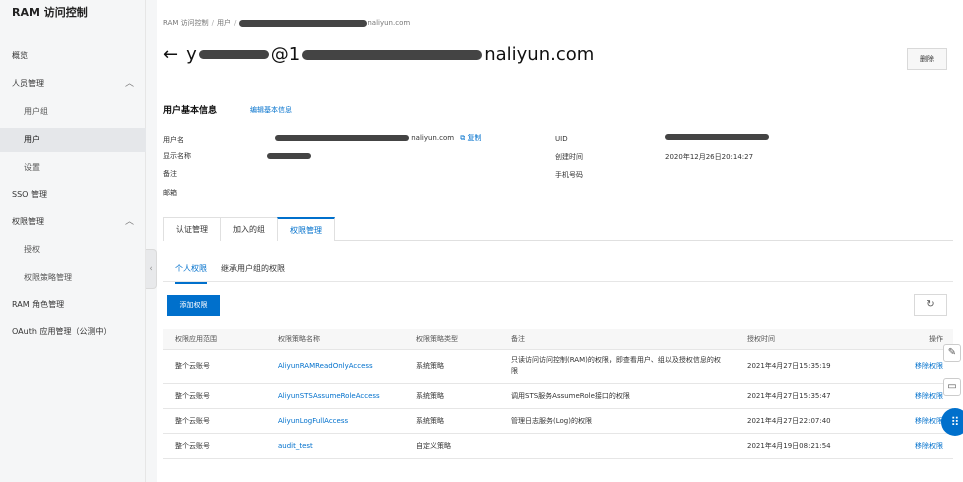  Describe the element at coordinates (617, 339) in the screenshot. I see `column-header: 备注` at that location.